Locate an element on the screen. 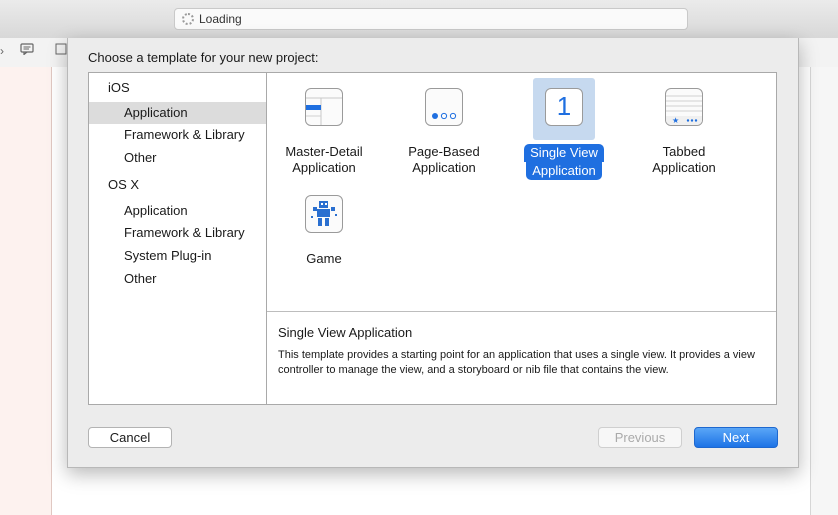  chevron-right-icon: › is located at coordinates (2, 51).